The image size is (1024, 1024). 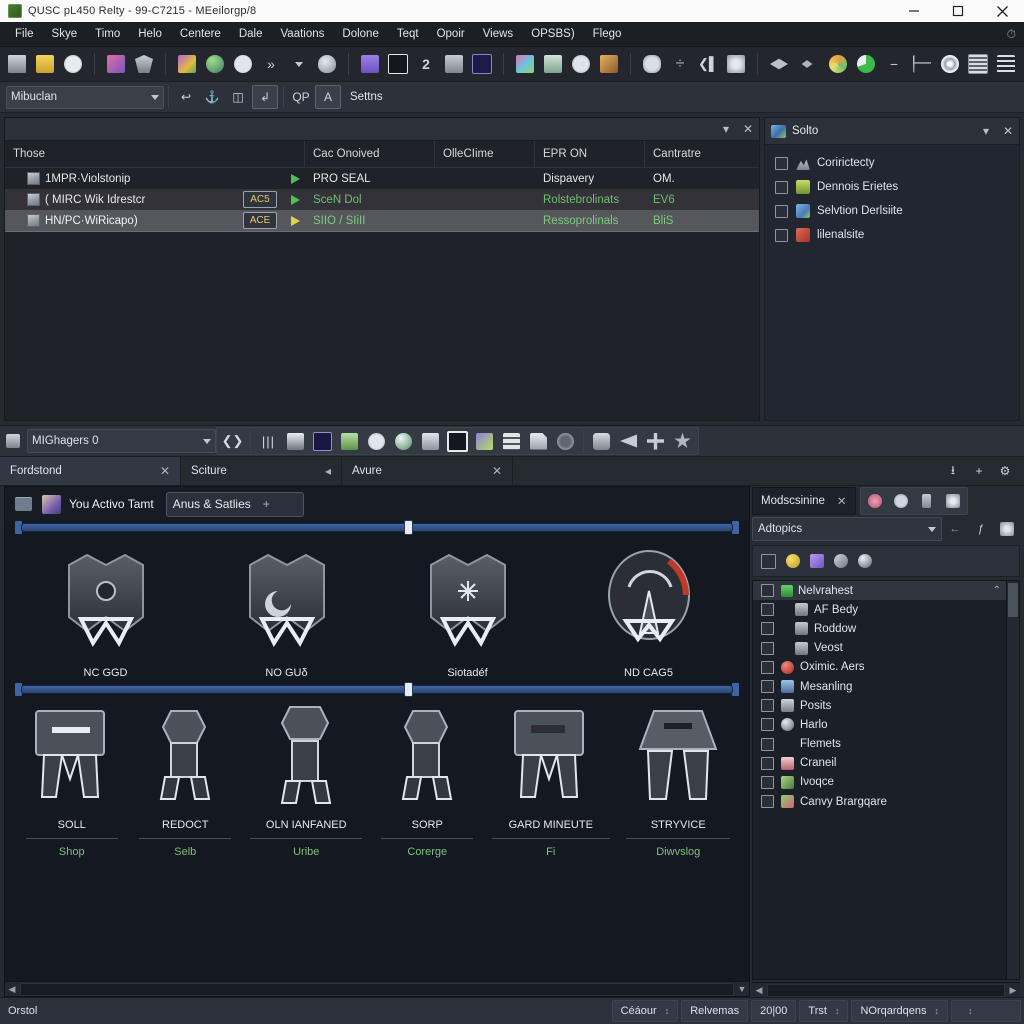 I want to click on globe-green-icon, so click(x=403, y=441).